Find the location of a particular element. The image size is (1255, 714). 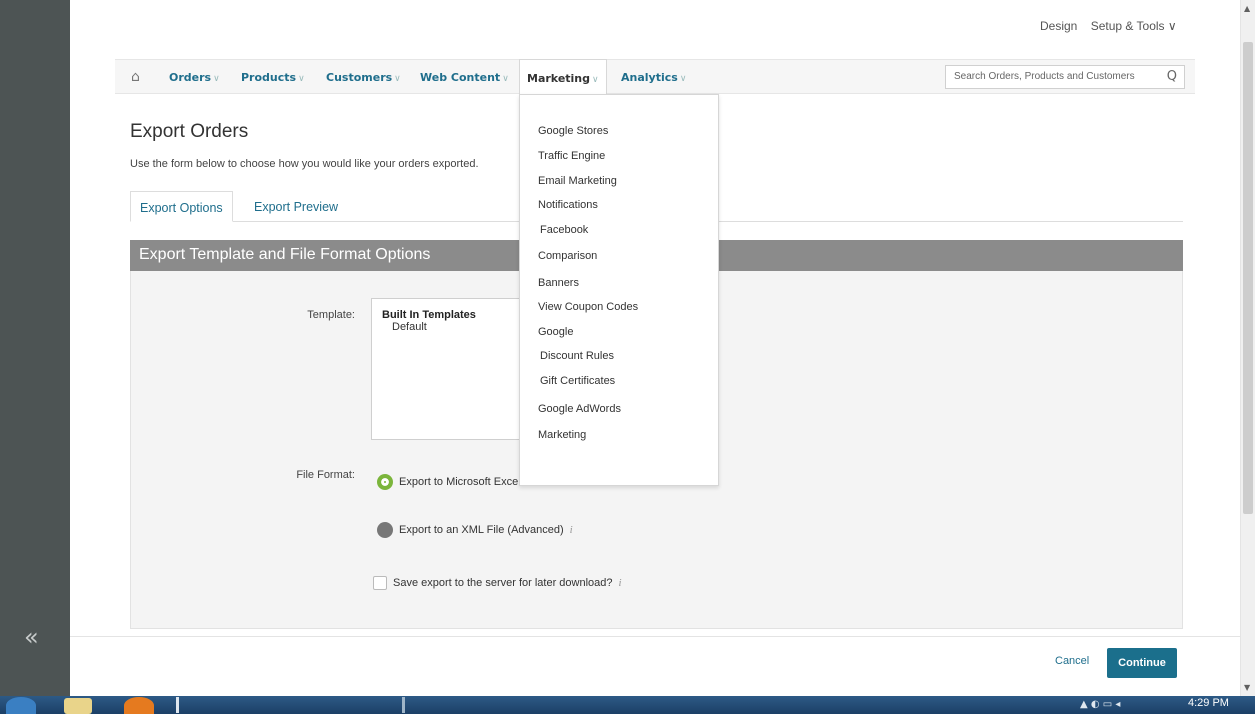

footer-divider is located at coordinates (655, 636).